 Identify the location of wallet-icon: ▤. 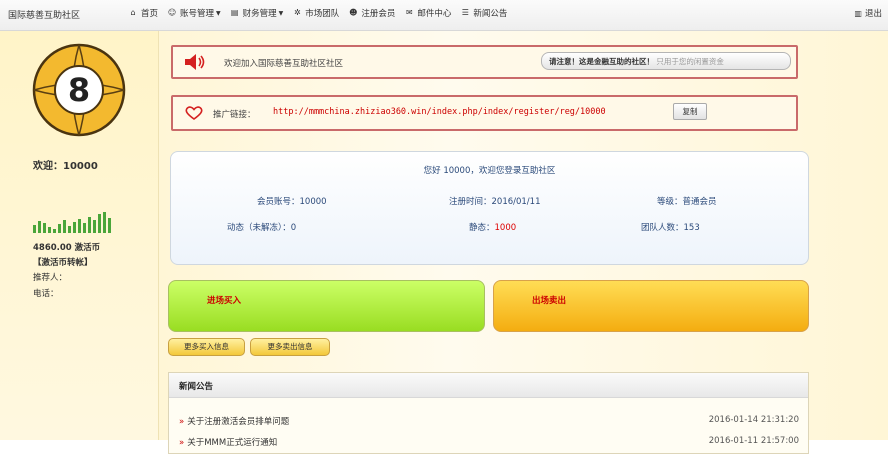
(234, 12).